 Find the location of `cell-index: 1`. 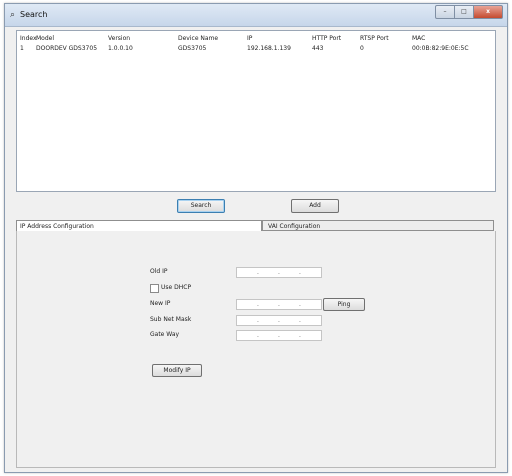

cell-index: 1 is located at coordinates (22, 48).